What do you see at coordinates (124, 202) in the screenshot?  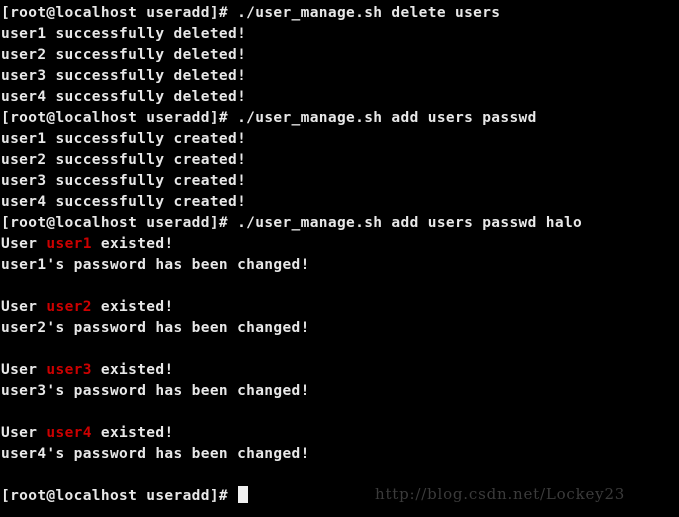 I see `output-text: user4 successfully created!` at bounding box center [124, 202].